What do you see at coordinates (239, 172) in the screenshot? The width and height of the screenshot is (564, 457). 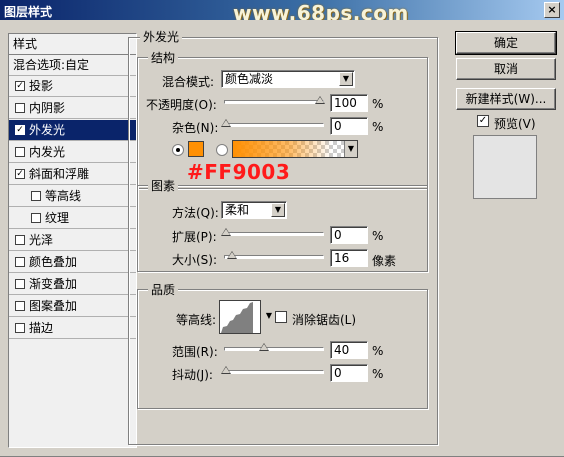 I see `color-annotation: #FF9003` at bounding box center [239, 172].